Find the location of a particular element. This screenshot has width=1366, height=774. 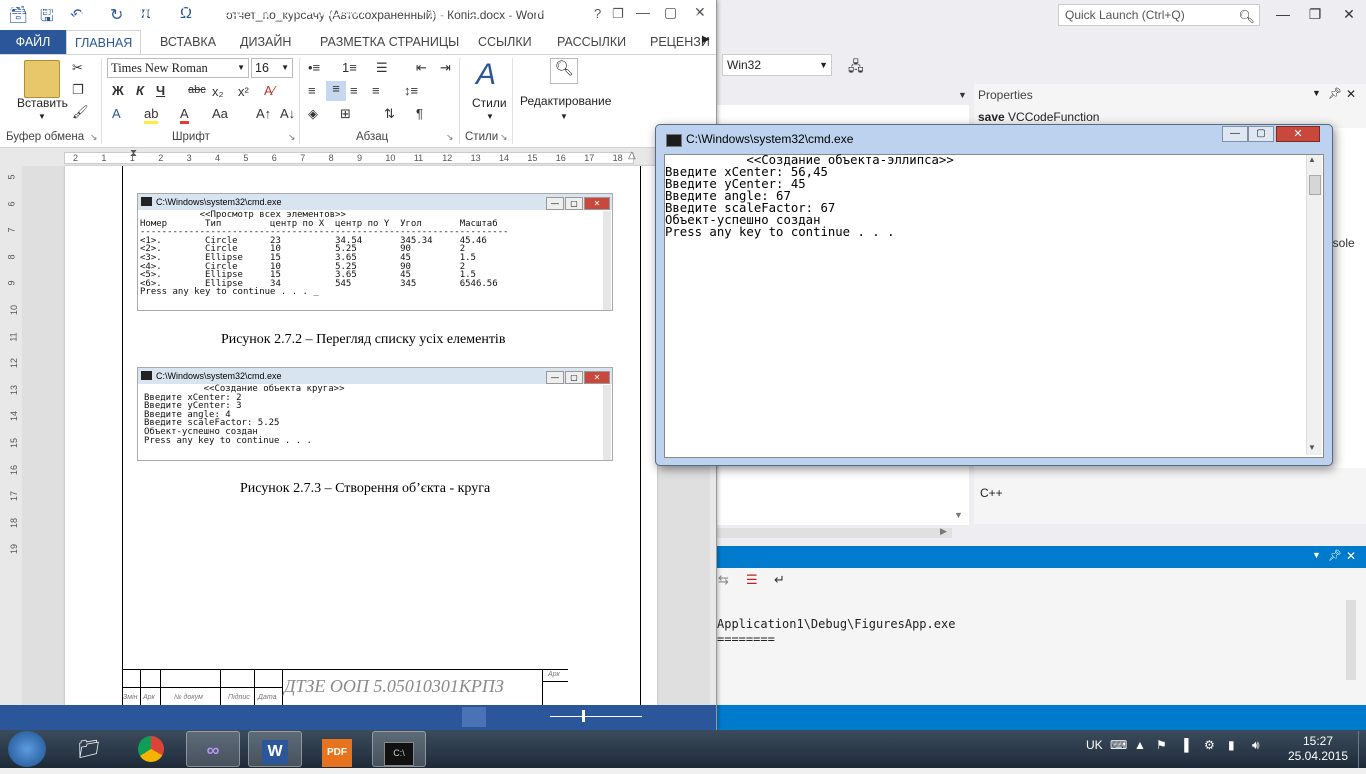

web-layout-icon: ▤ is located at coordinates (511, 12).